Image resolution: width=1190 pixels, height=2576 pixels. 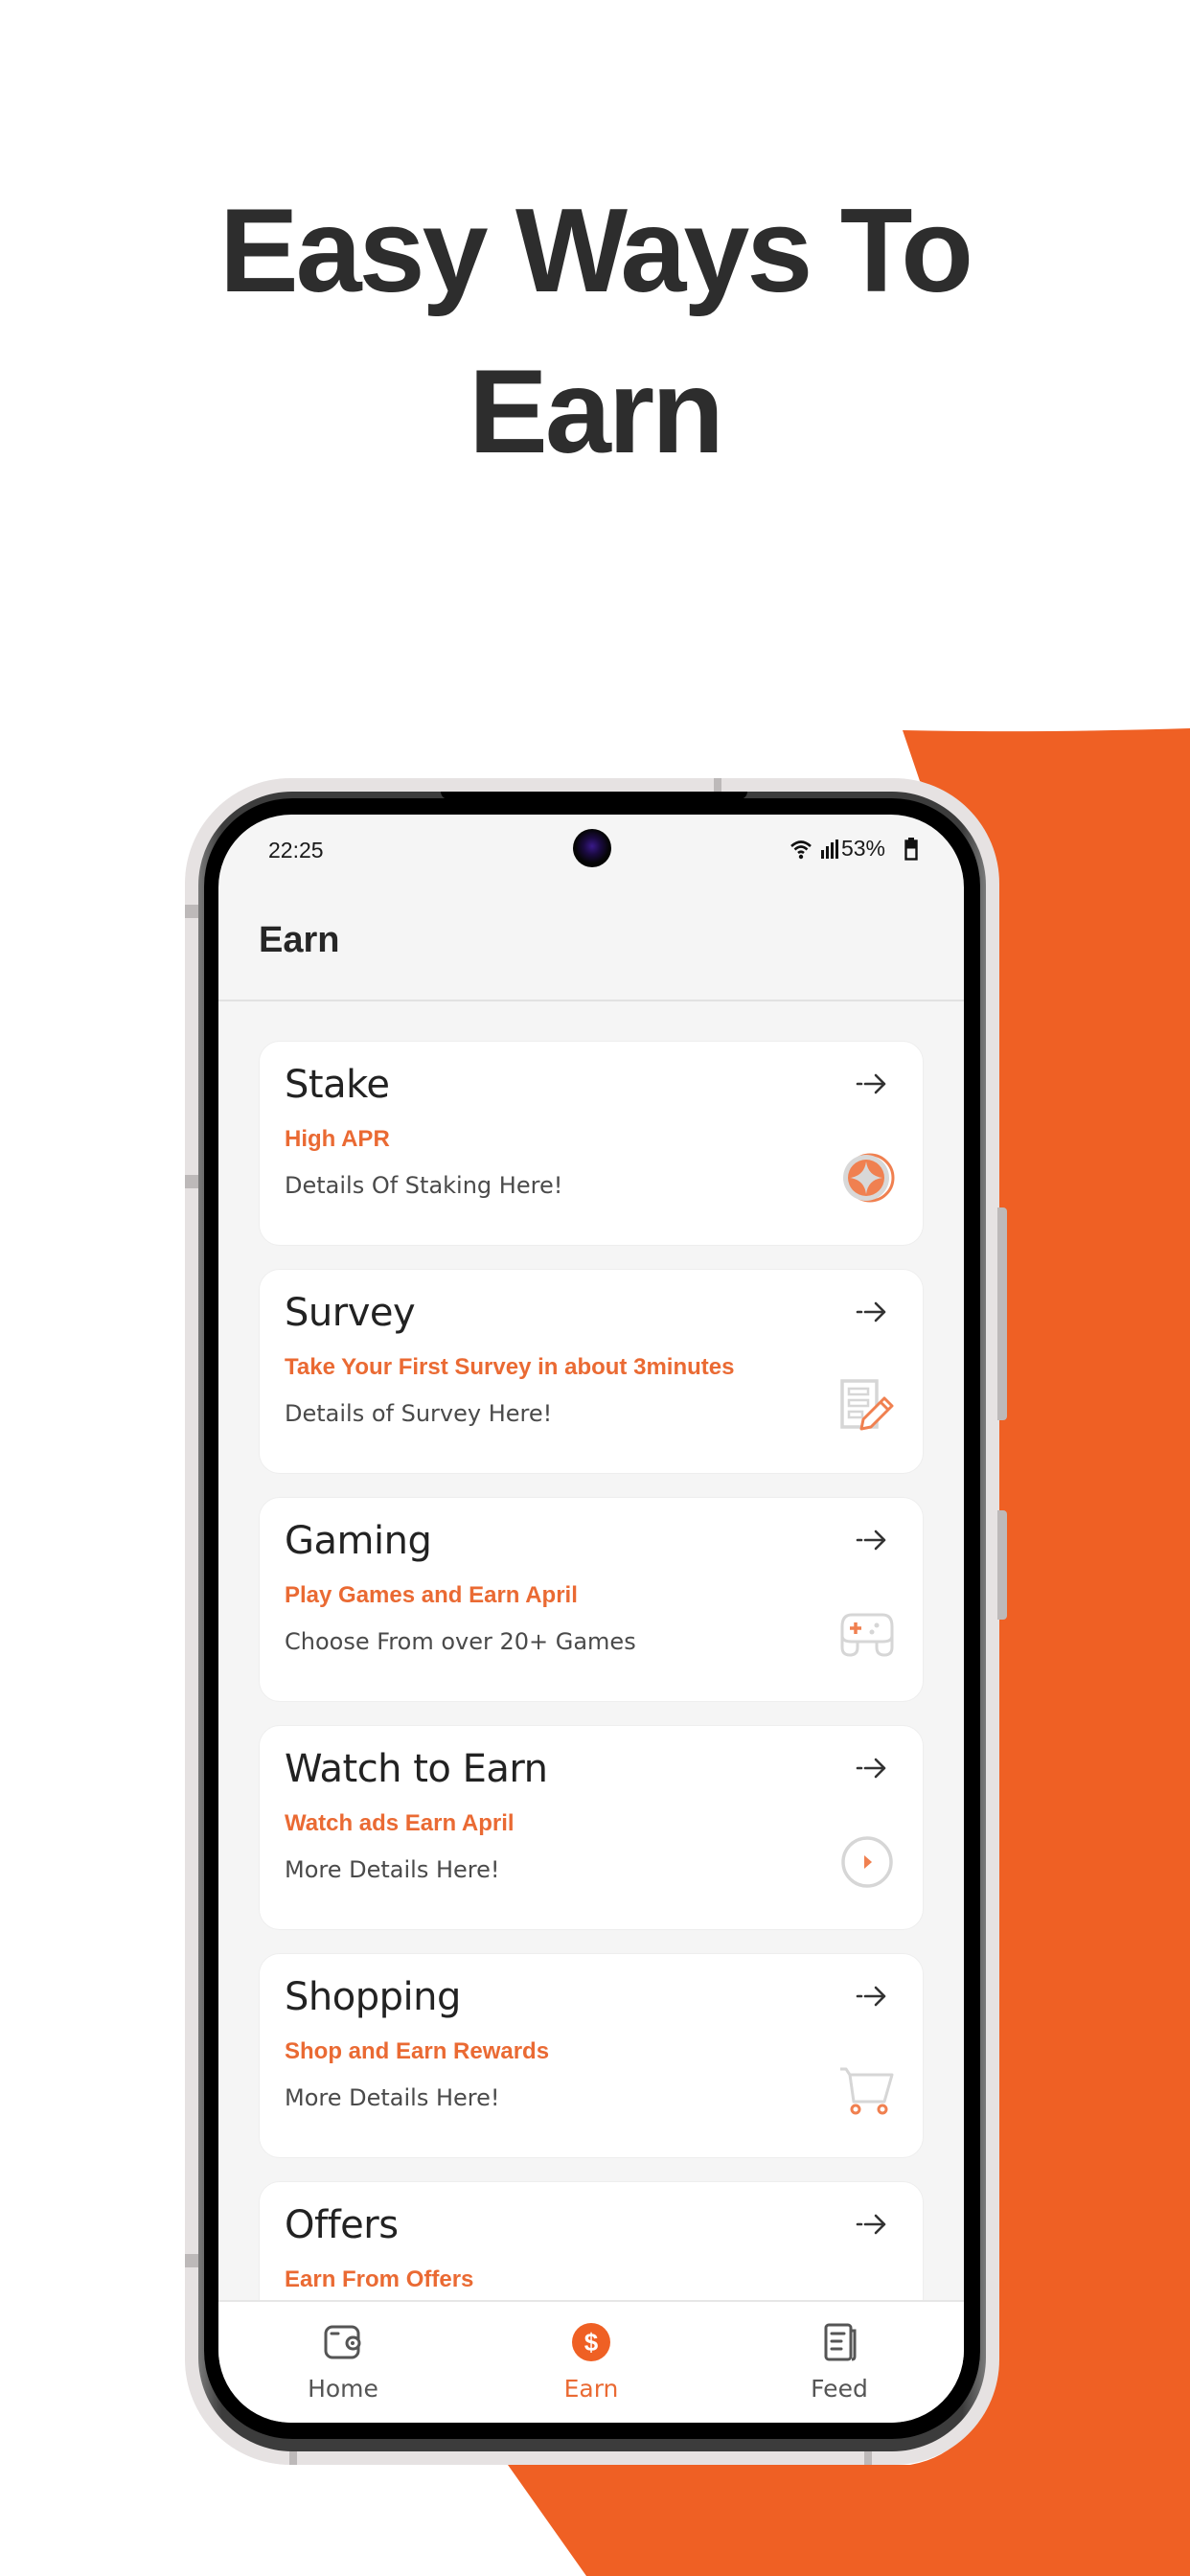 What do you see at coordinates (829, 849) in the screenshot?
I see `signal-icon` at bounding box center [829, 849].